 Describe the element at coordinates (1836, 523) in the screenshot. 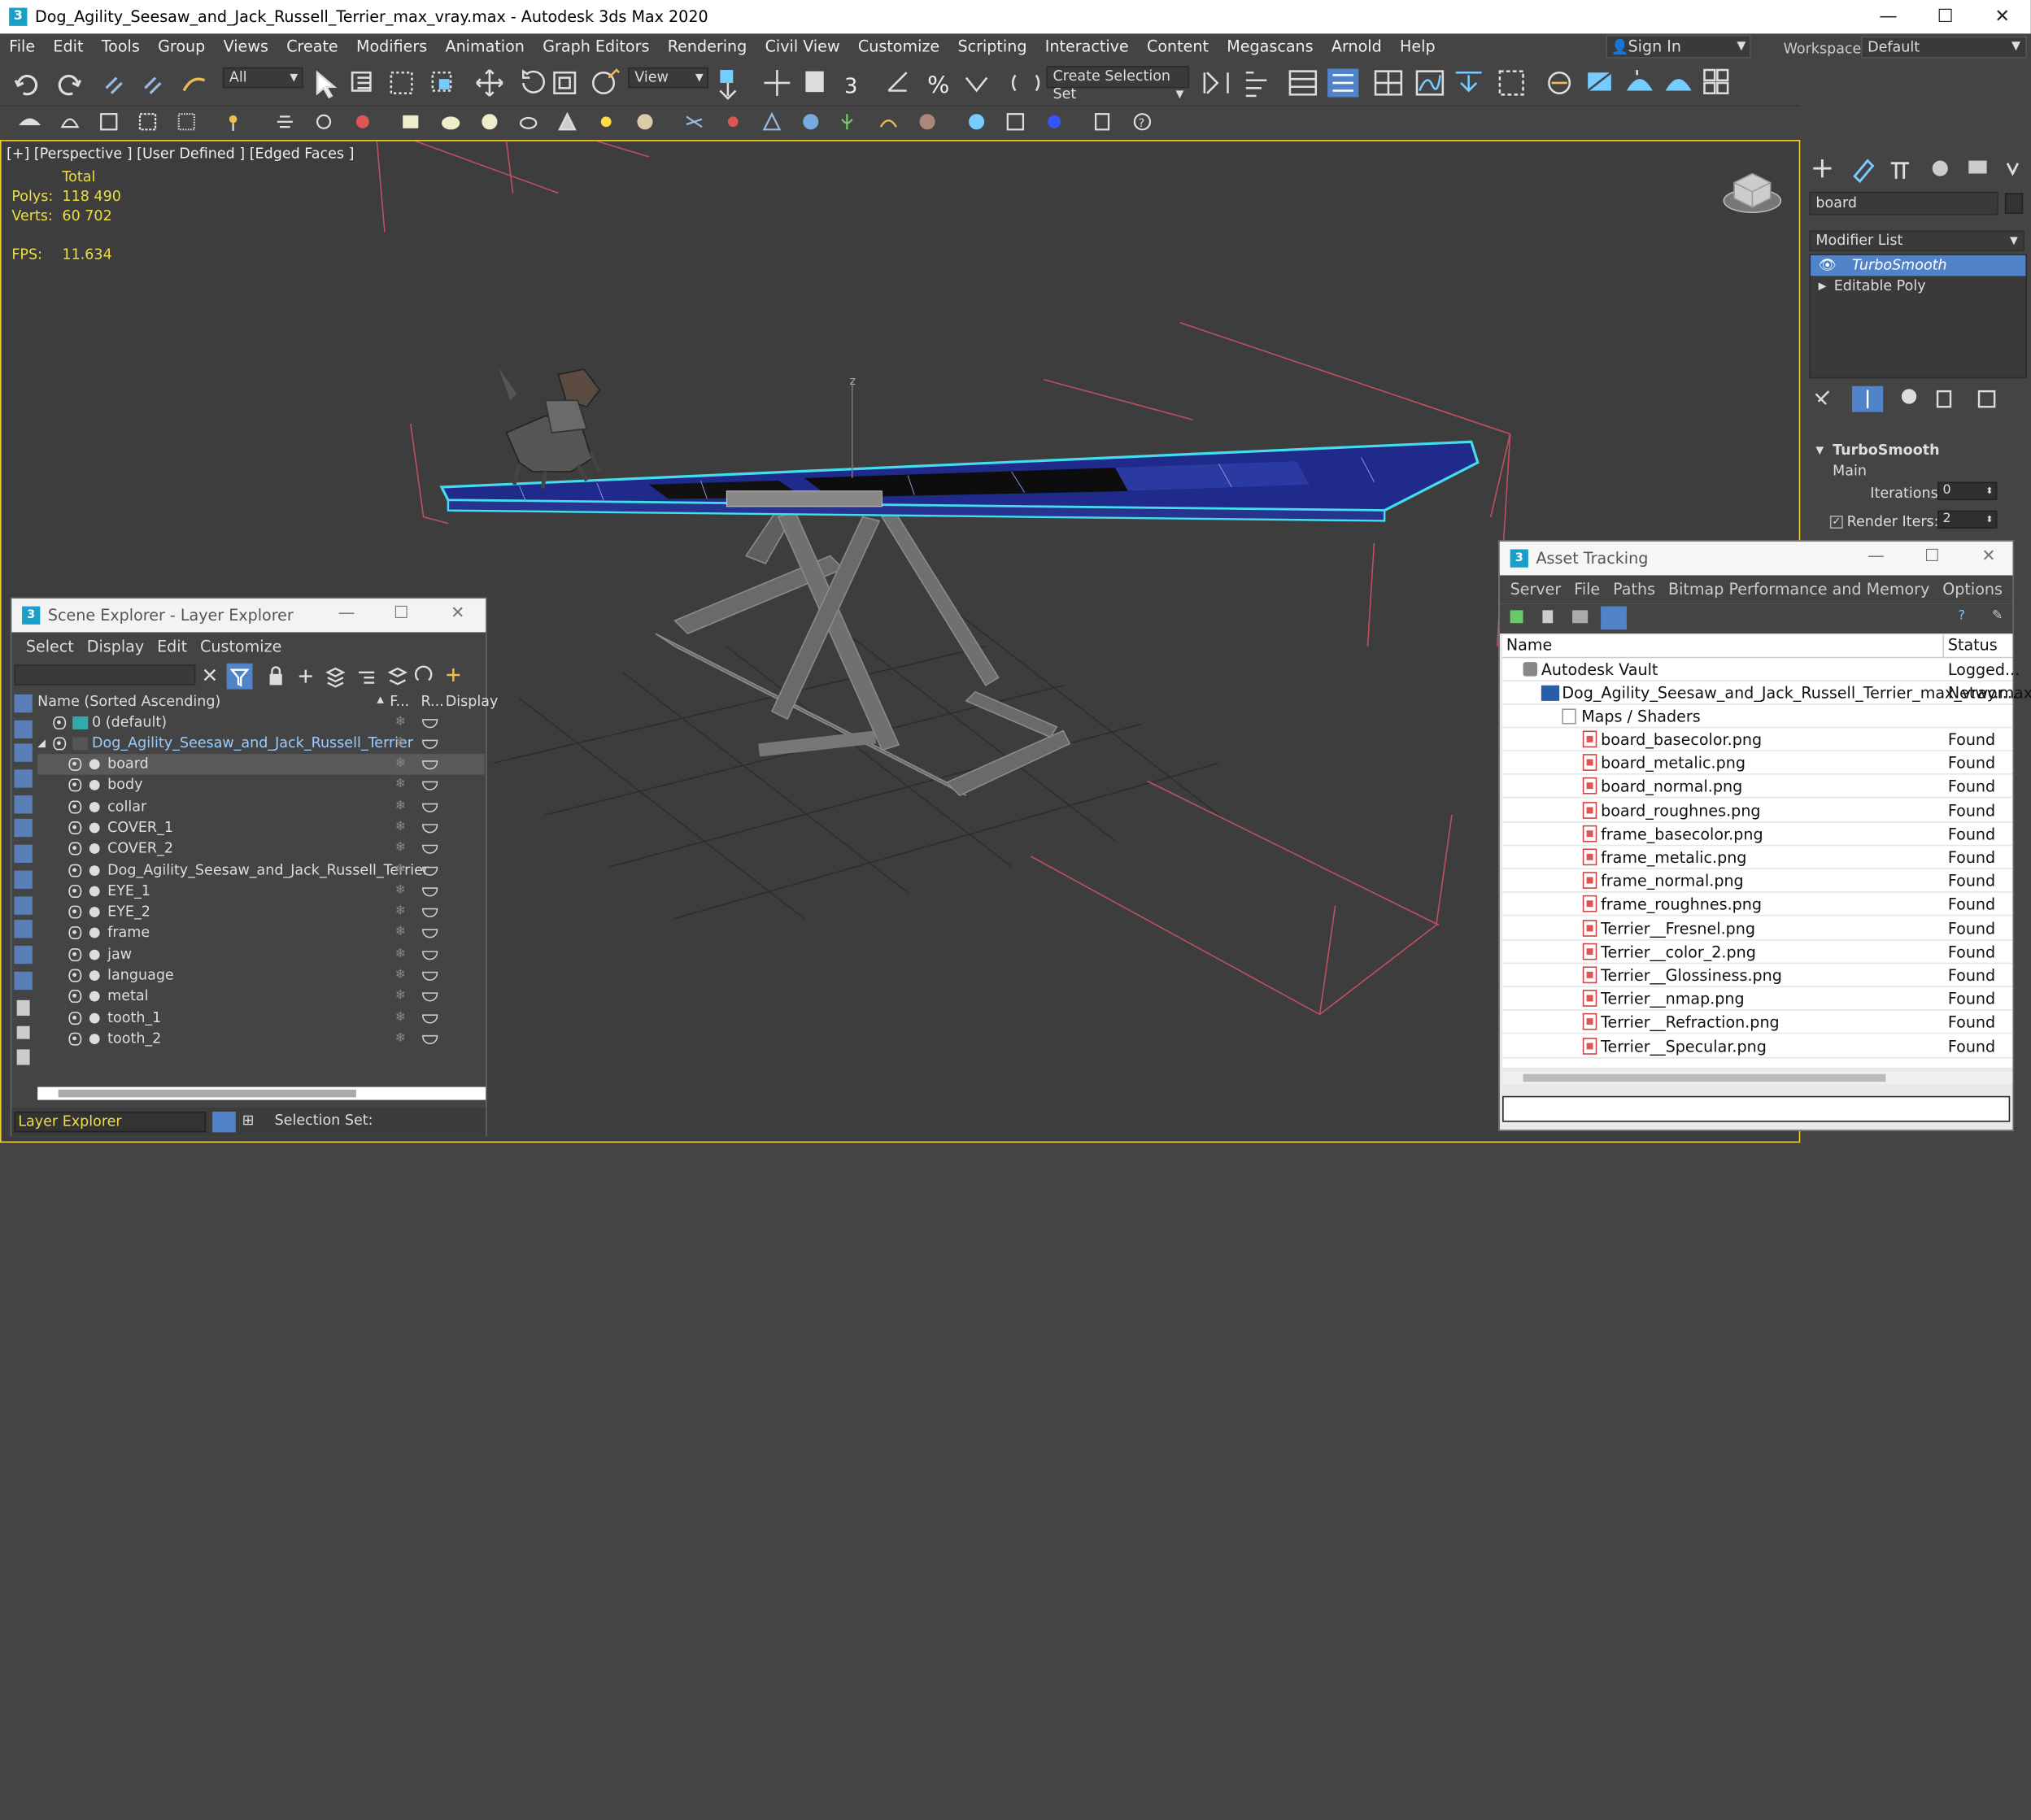

I see `render-iters-checkbox: ✓` at that location.